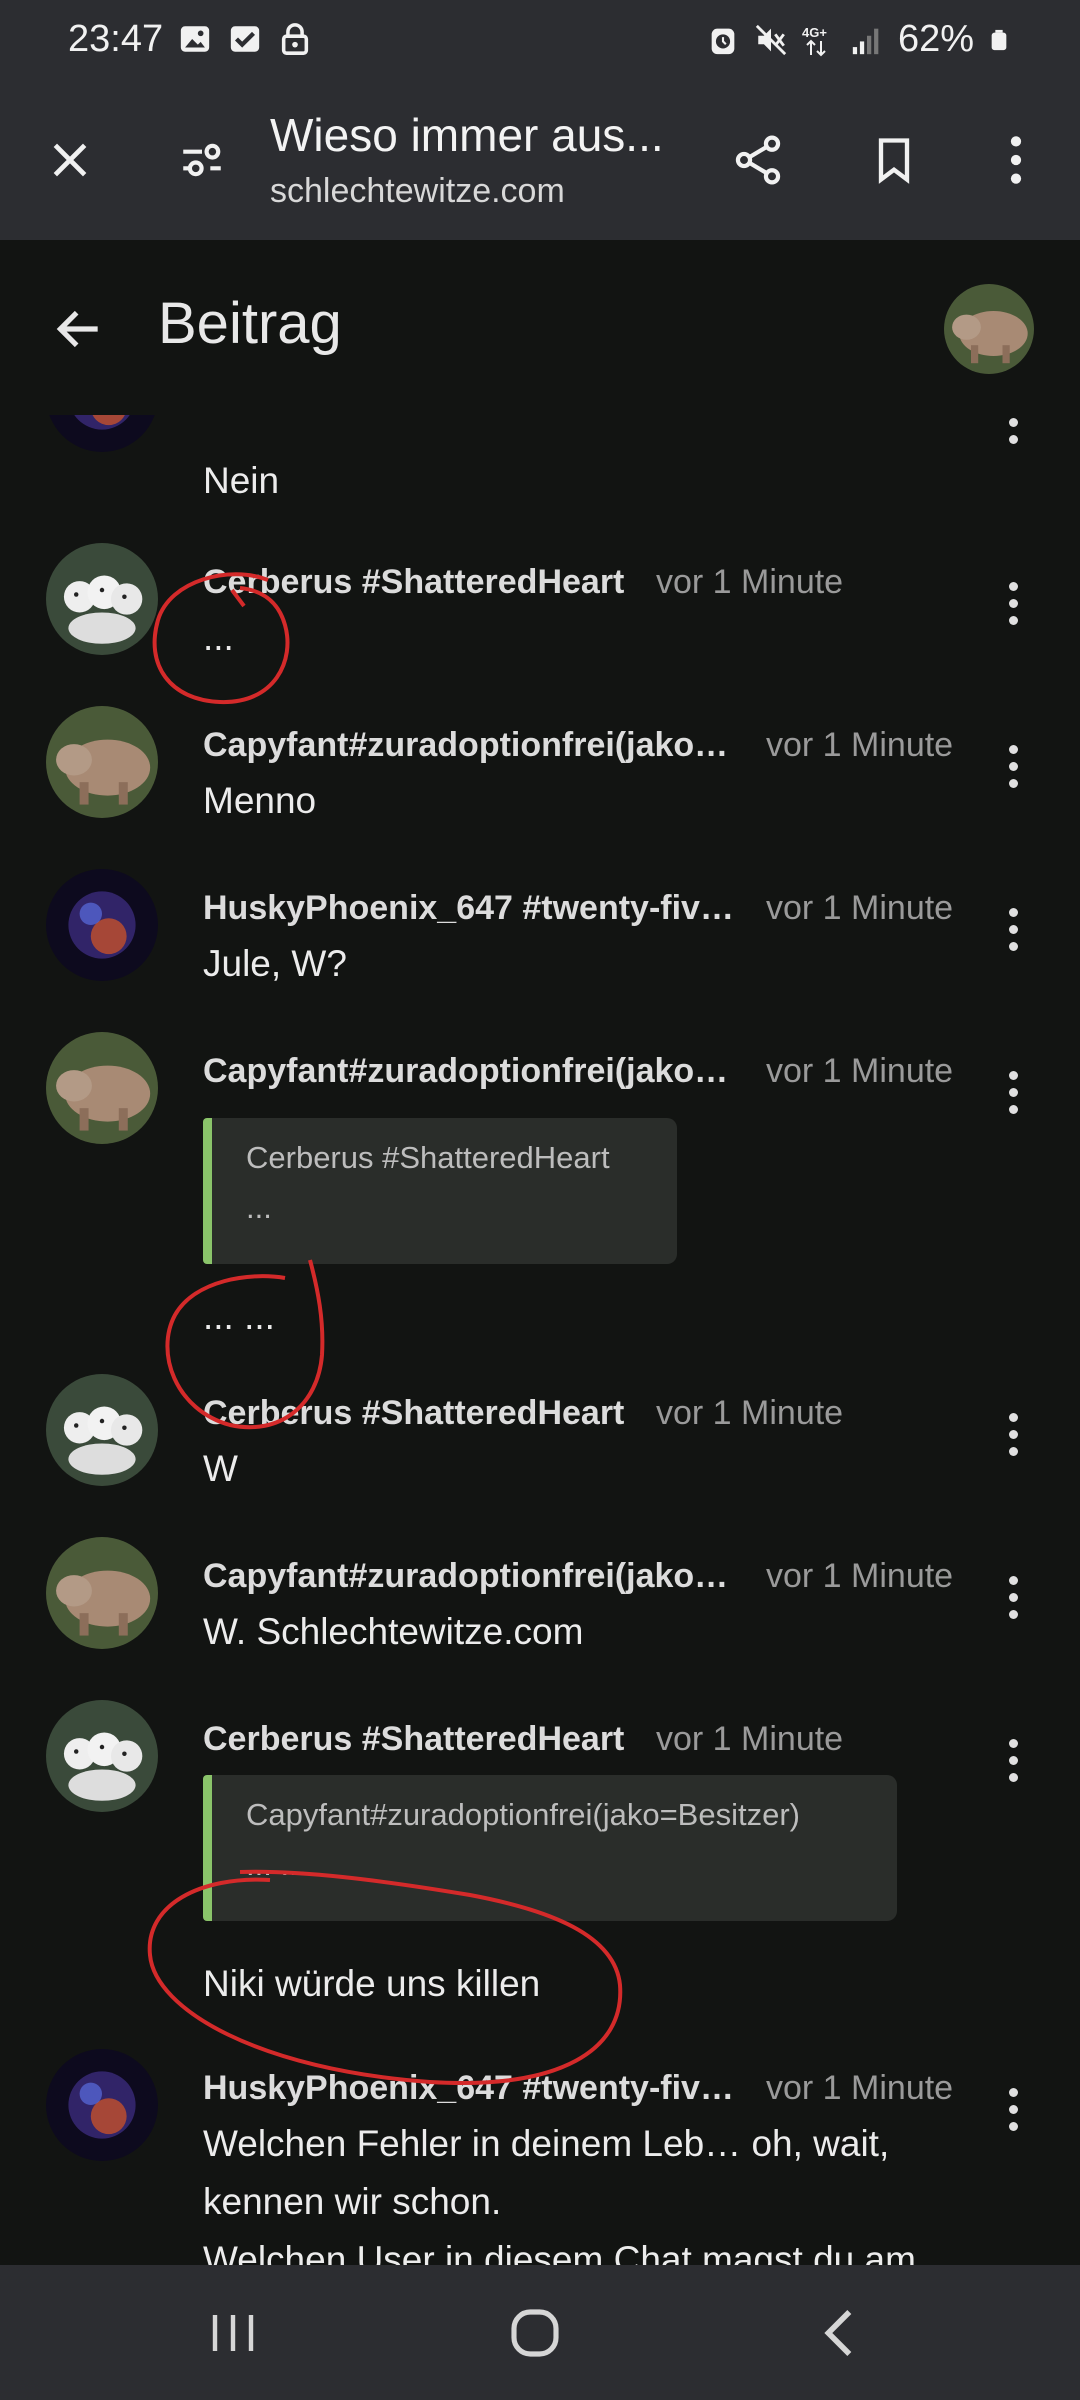 The height and width of the screenshot is (2400, 1080). I want to click on battery-icon, so click(999, 39).